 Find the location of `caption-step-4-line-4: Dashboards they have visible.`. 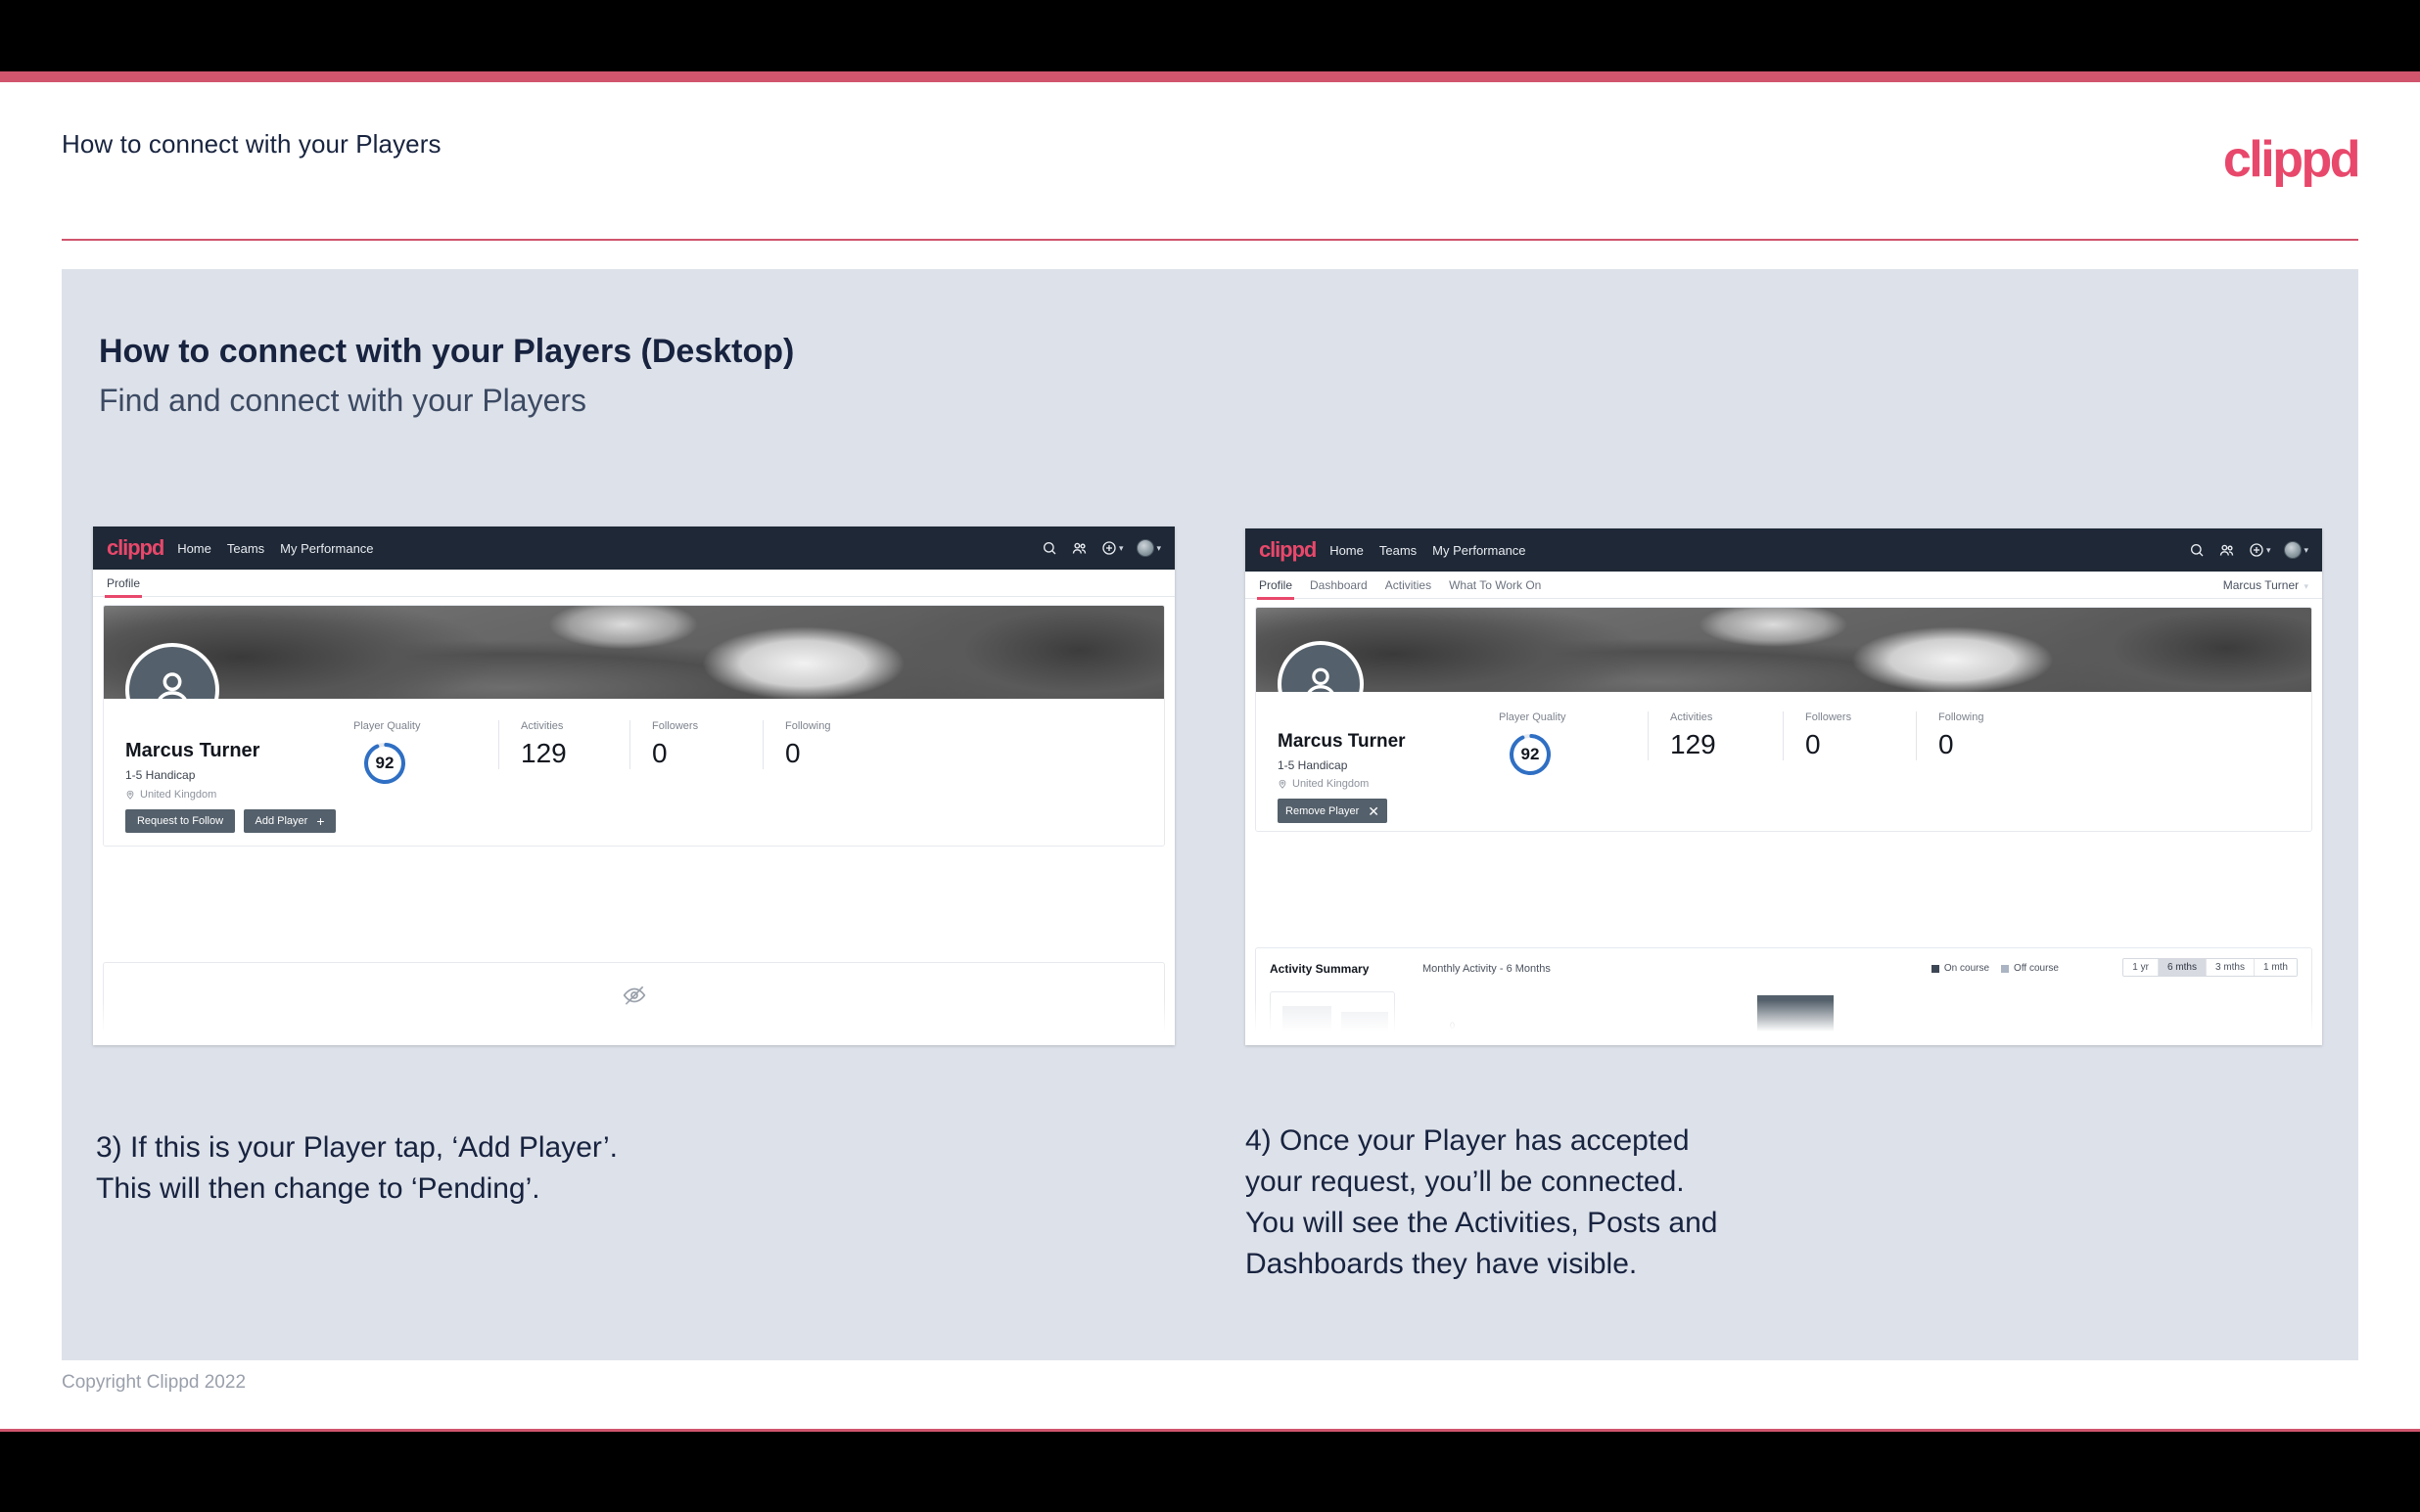

caption-step-4-line-4: Dashboards they have visible. is located at coordinates (1441, 1264).